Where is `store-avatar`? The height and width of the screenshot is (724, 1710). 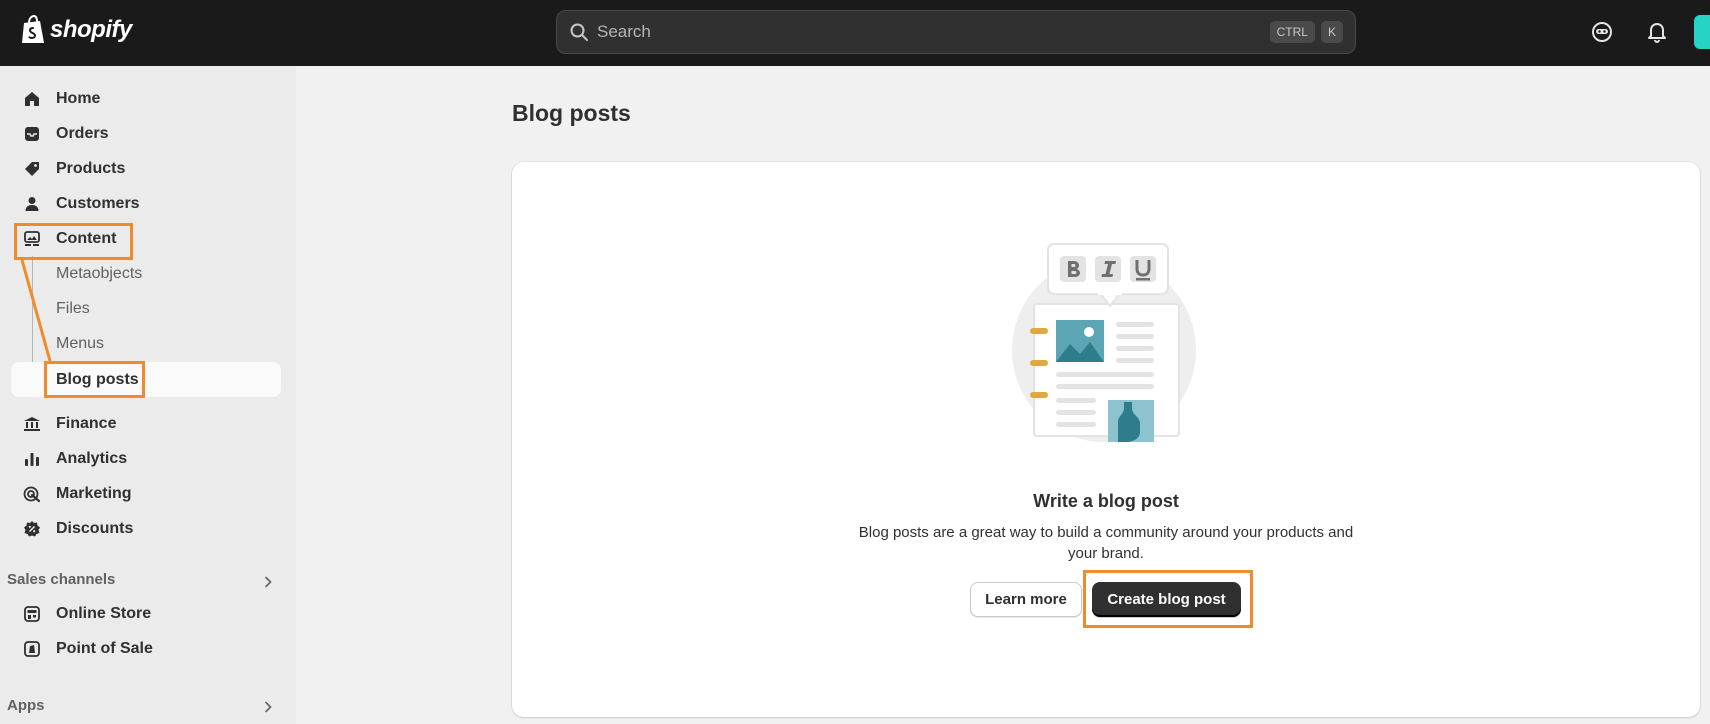
store-avatar is located at coordinates (1702, 32).